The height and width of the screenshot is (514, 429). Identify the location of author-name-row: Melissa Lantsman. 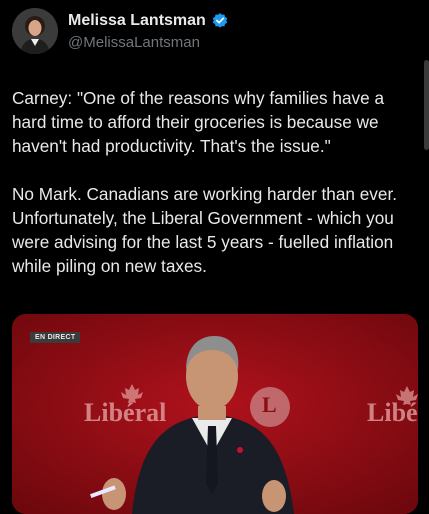
(148, 21).